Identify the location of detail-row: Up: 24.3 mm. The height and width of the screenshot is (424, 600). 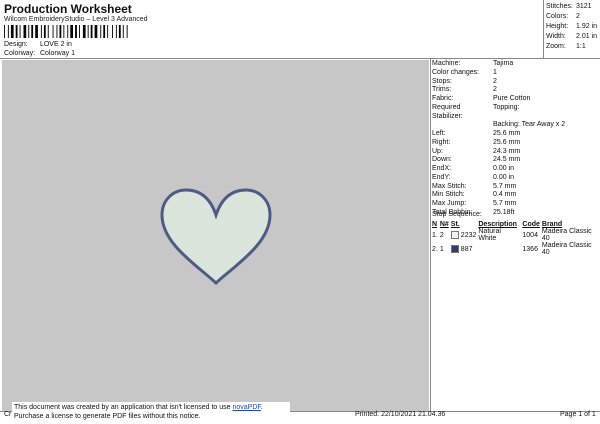
(498, 152).